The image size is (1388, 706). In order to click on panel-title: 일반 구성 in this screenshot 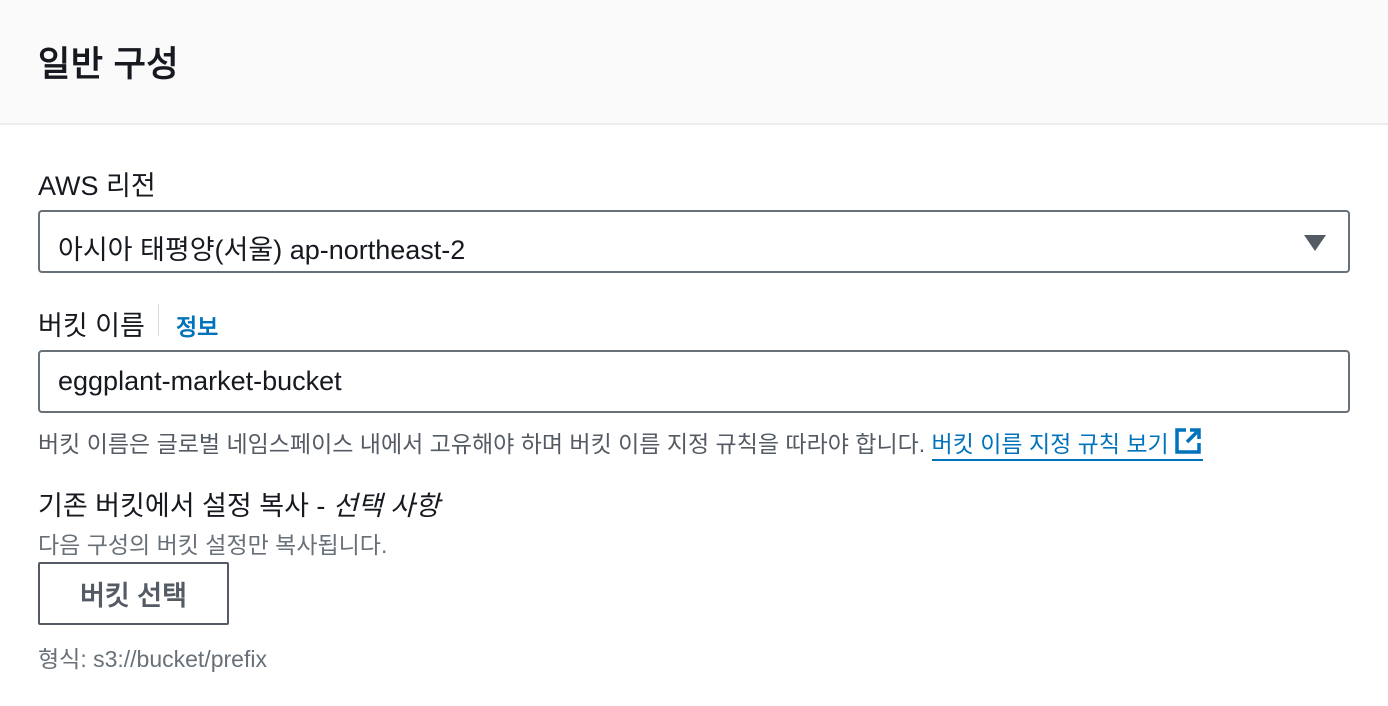, I will do `click(109, 64)`.